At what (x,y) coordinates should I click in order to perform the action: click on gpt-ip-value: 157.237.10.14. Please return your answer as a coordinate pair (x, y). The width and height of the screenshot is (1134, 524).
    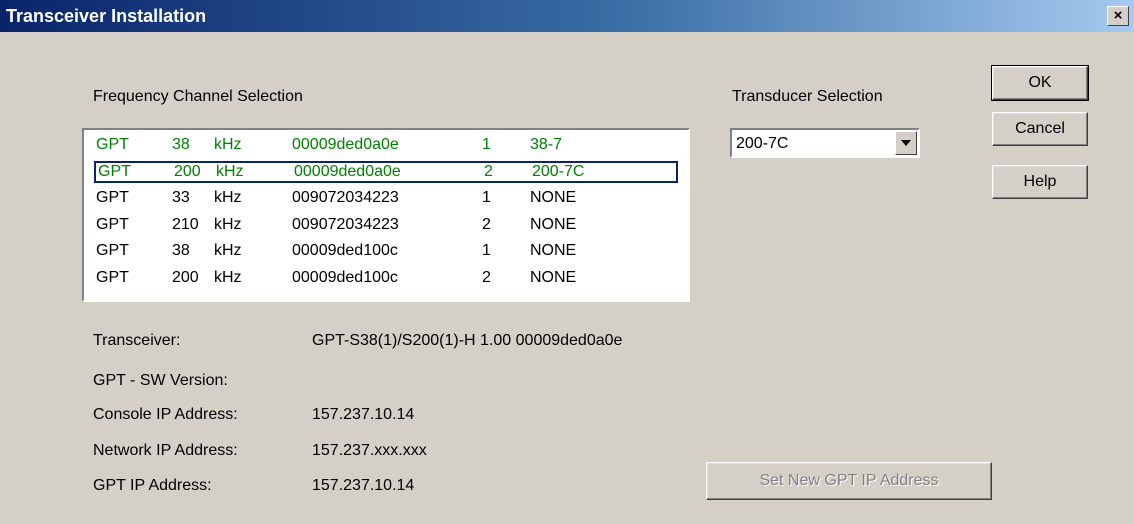
    Looking at the image, I should click on (363, 485).